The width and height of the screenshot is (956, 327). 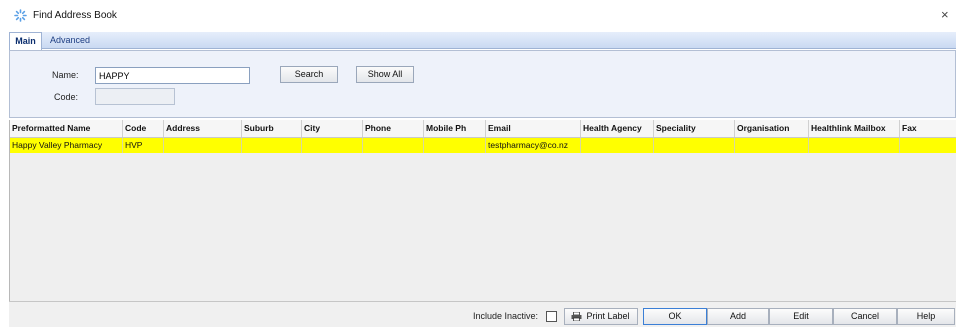 What do you see at coordinates (478, 16) in the screenshot?
I see `title-bar: Find Address Book ×` at bounding box center [478, 16].